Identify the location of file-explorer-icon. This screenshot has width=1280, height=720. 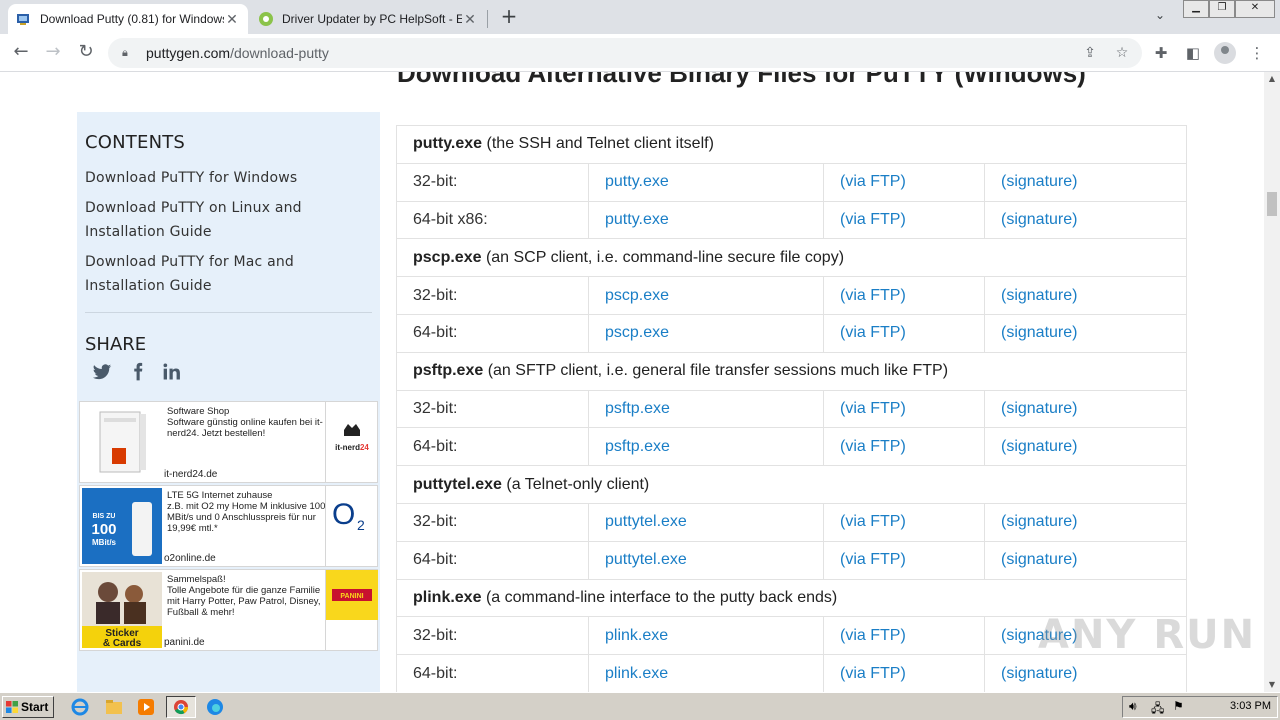
(114, 707).